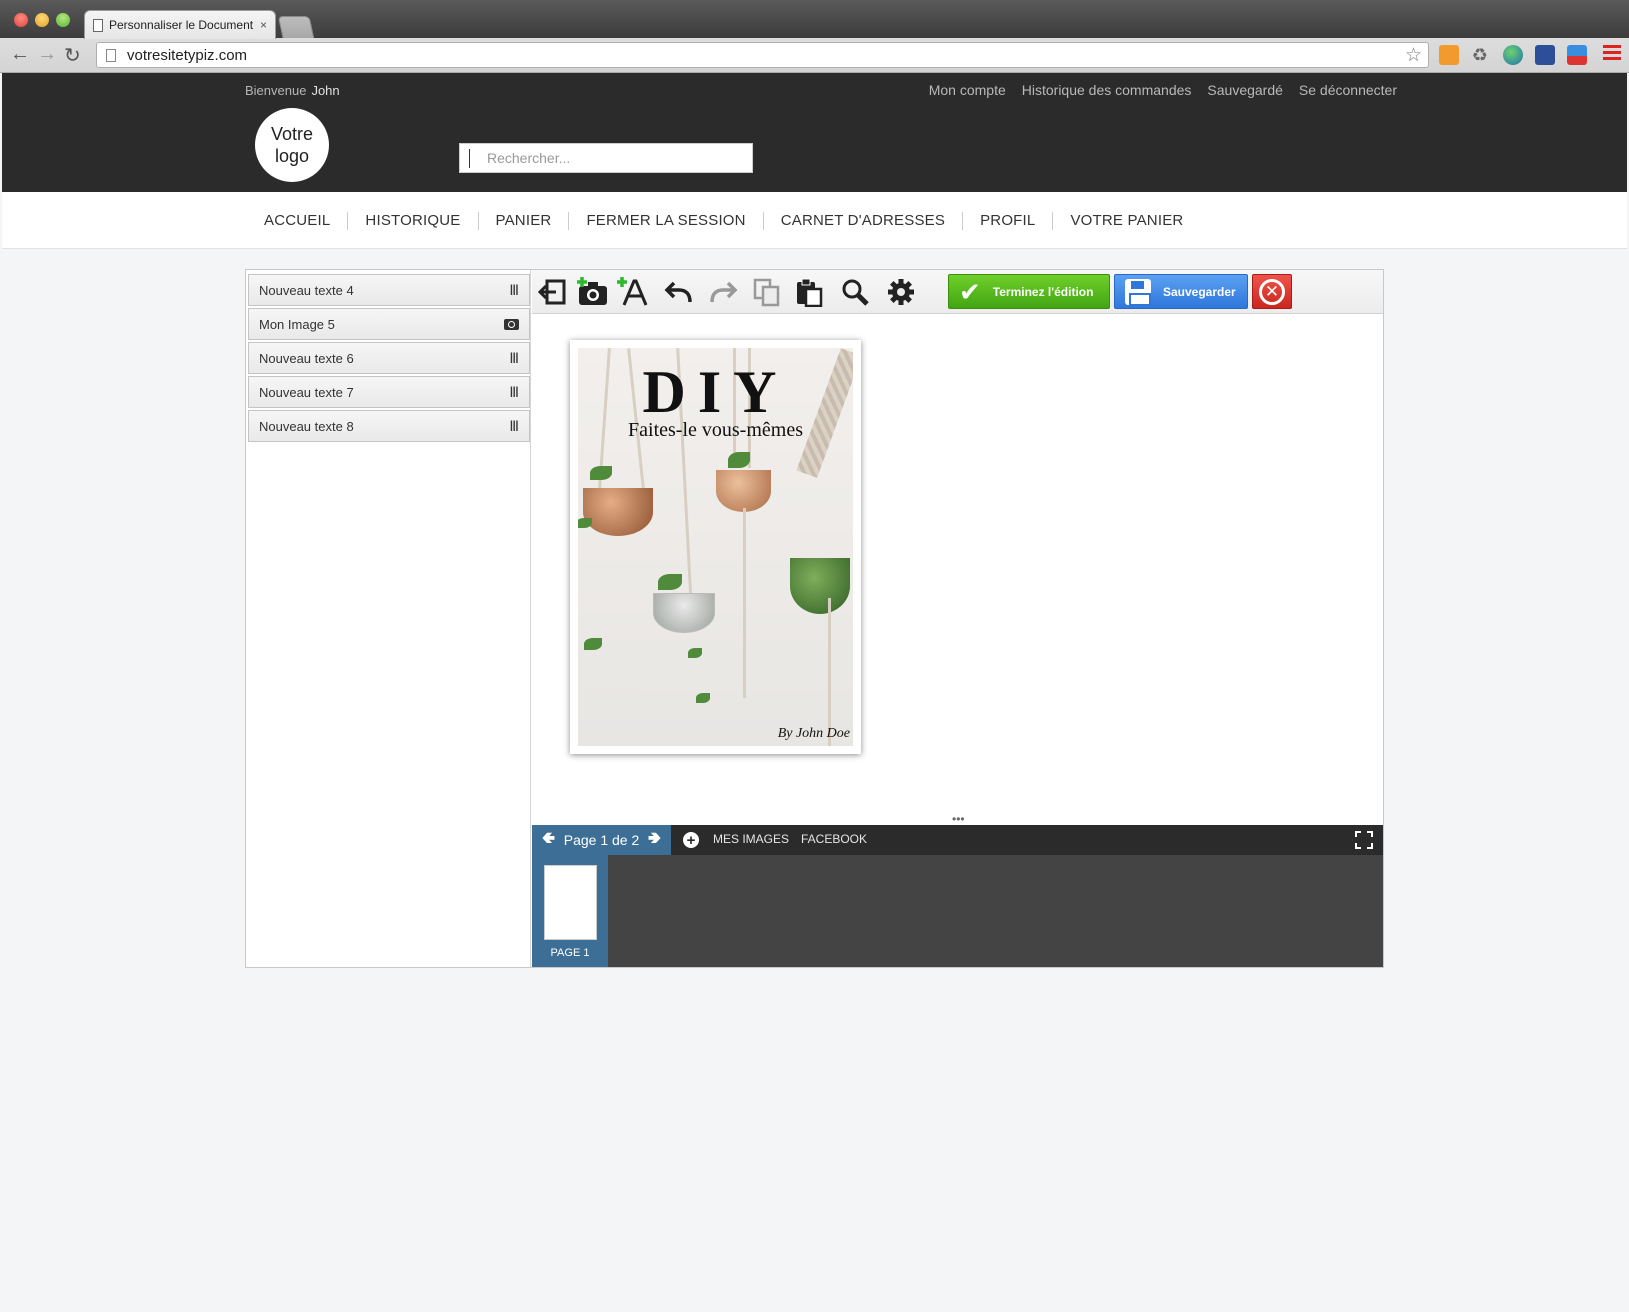 This screenshot has width=1629, height=1312. Describe the element at coordinates (548, 840) in the screenshot. I see `prev-page-arrow-icon: 🢀` at that location.